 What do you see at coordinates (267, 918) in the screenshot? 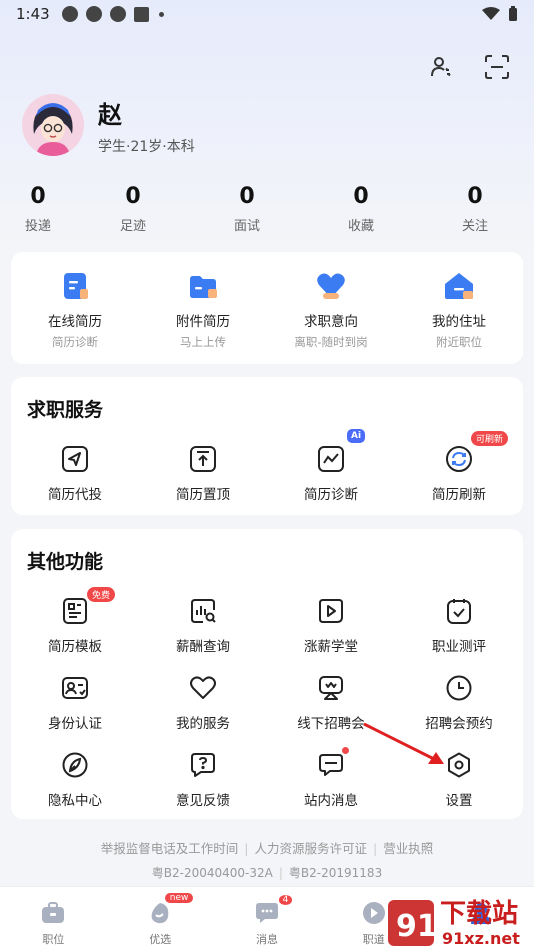
I see `tab-messages: 4 消息` at bounding box center [267, 918].